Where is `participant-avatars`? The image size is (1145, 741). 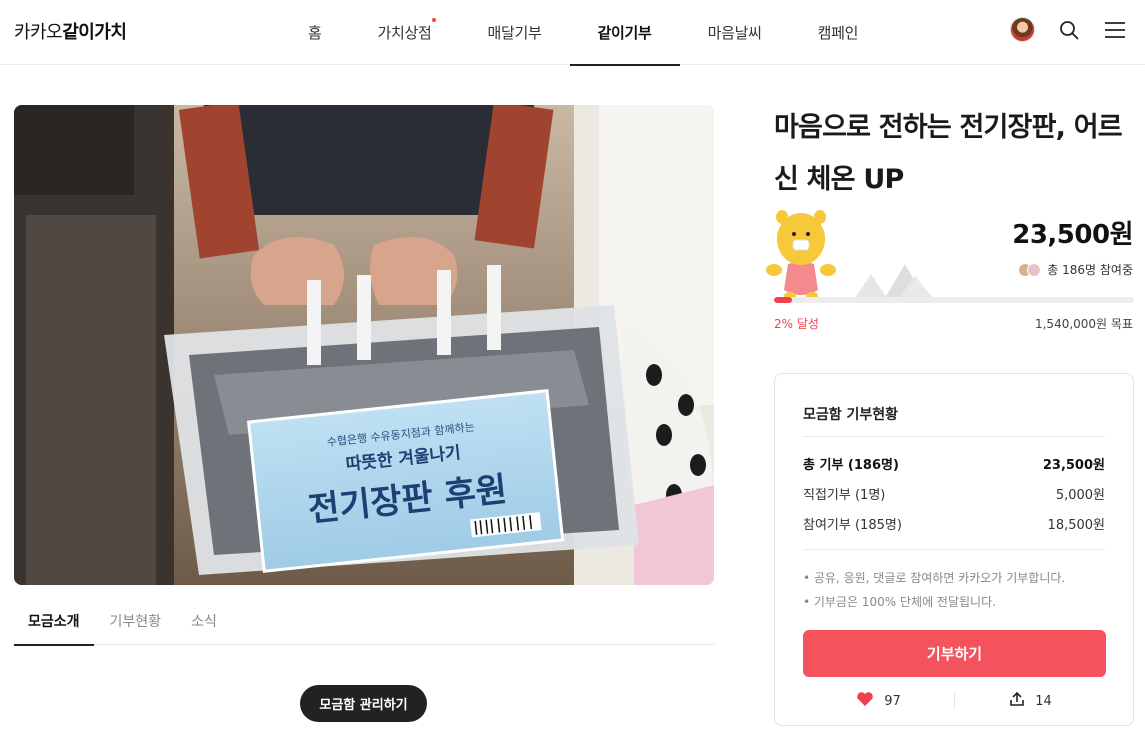 participant-avatars is located at coordinates (1030, 269).